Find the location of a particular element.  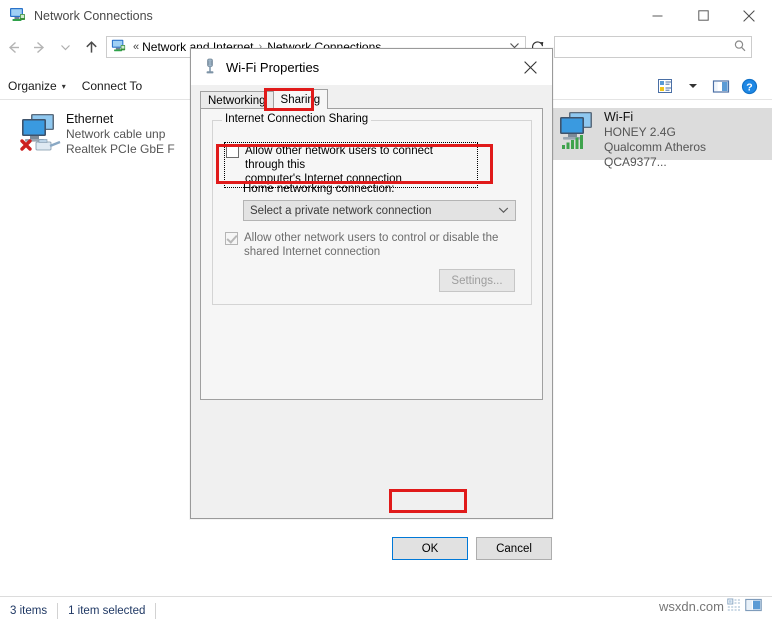

ethernet-adapter-icon is located at coordinates (40, 133).